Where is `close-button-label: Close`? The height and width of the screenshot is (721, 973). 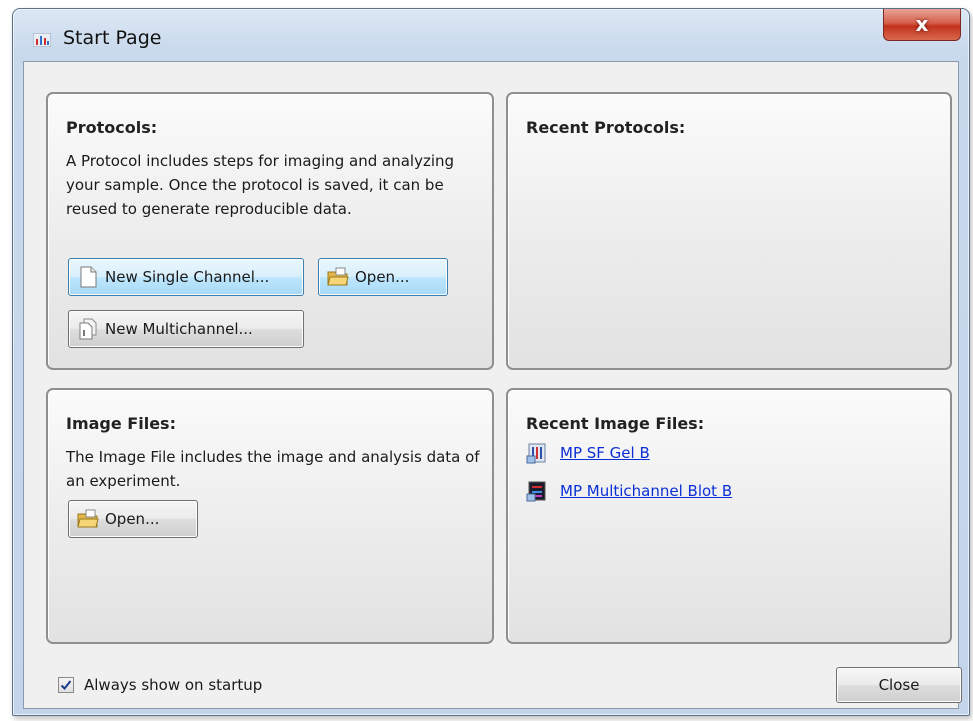 close-button-label: Close is located at coordinates (899, 685).